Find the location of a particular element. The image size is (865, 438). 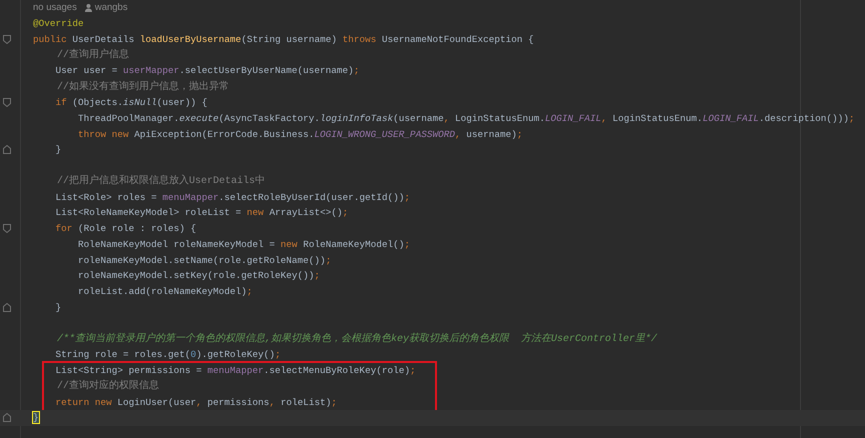

code-line: //查询对应的权限信息 is located at coordinates (108, 386).